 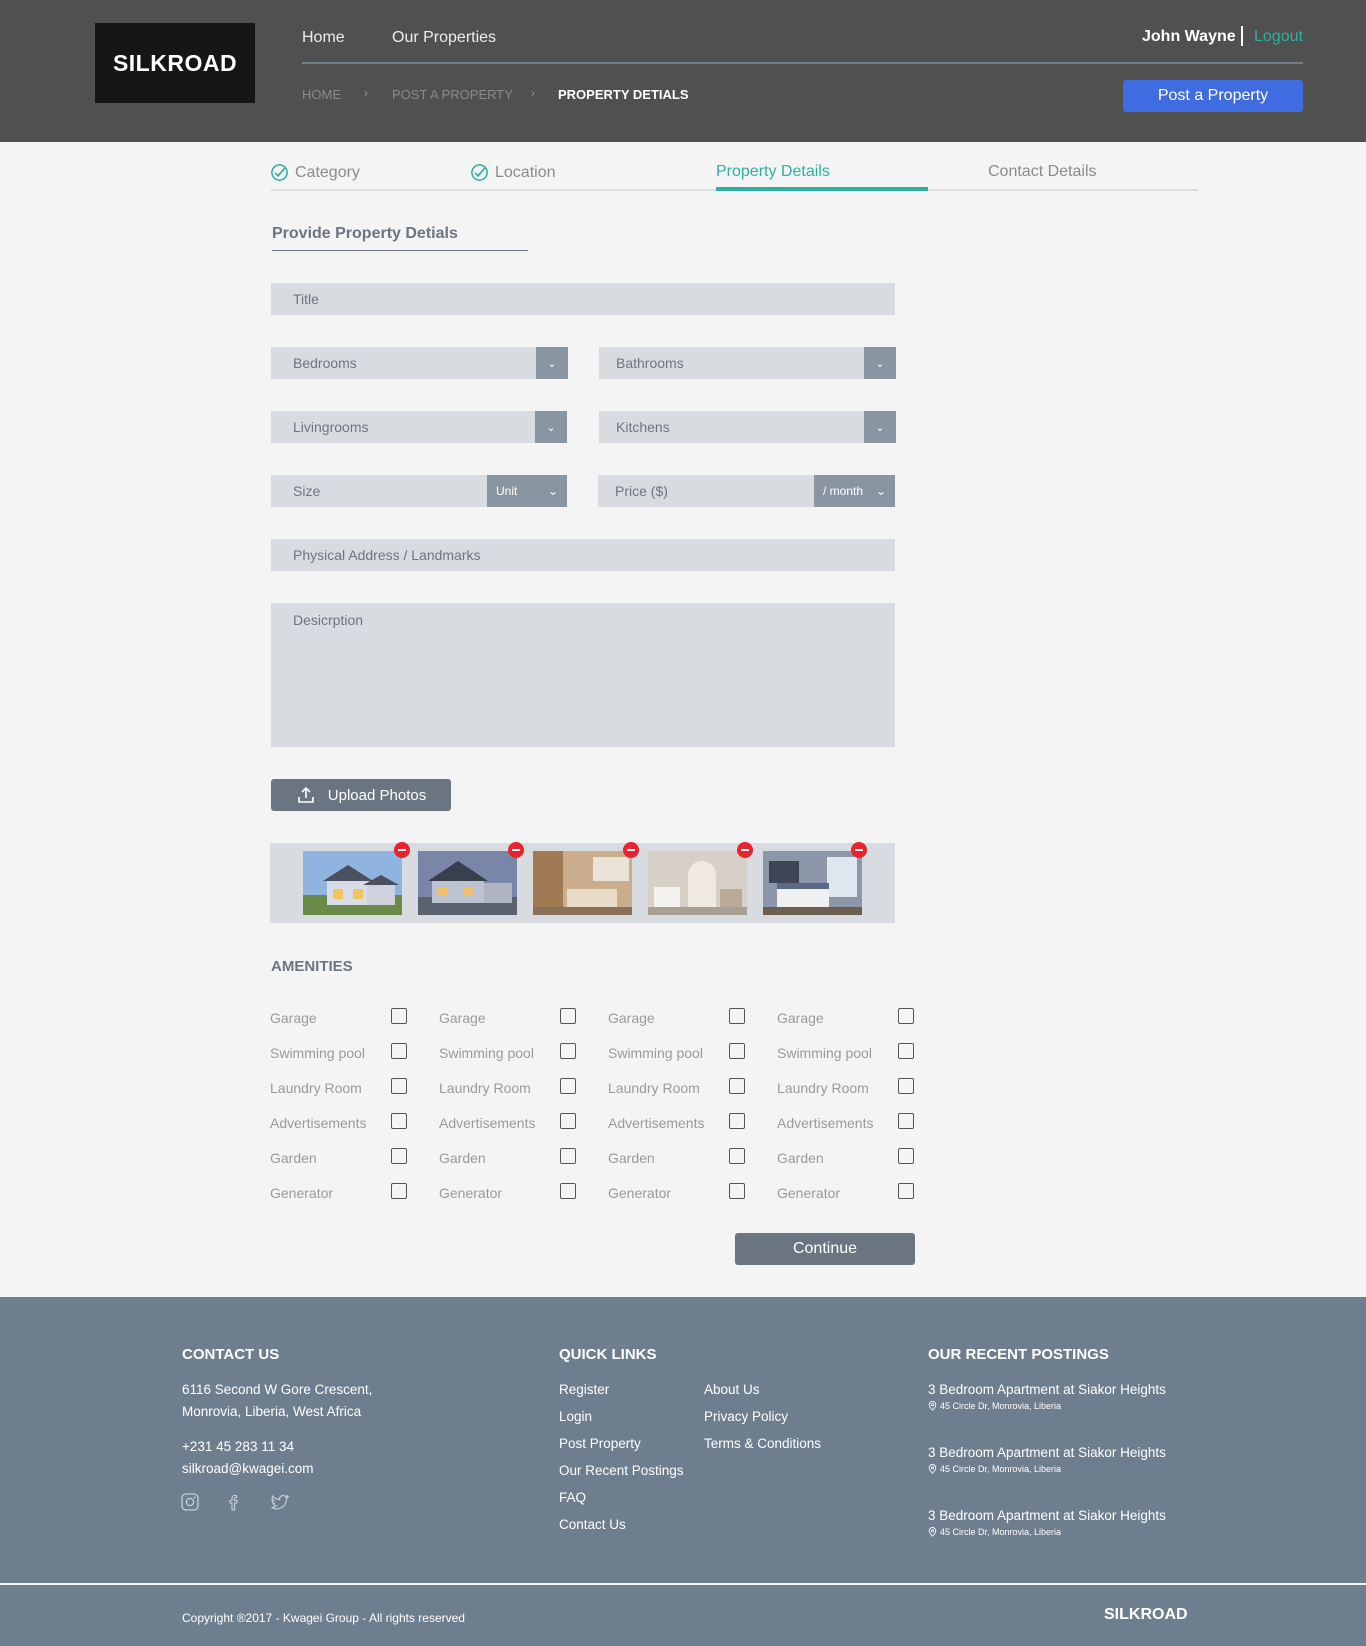 What do you see at coordinates (706, 491) in the screenshot?
I see `price-input: Price ($)` at bounding box center [706, 491].